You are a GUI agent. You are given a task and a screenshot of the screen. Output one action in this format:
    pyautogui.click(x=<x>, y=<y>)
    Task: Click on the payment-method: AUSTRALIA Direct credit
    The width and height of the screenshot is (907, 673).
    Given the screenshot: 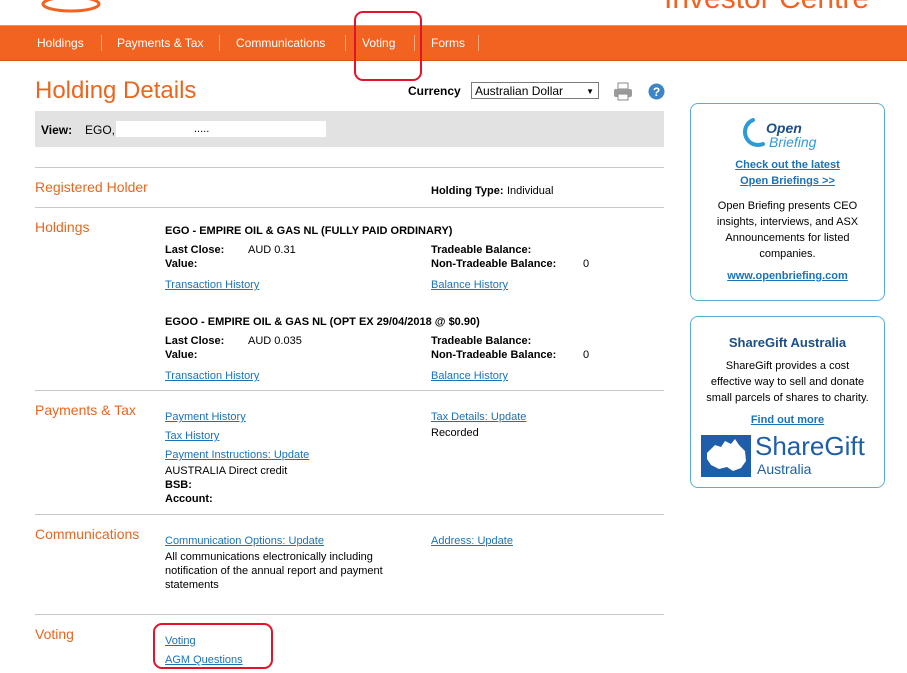 What is the action you would take?
    pyautogui.click(x=226, y=471)
    